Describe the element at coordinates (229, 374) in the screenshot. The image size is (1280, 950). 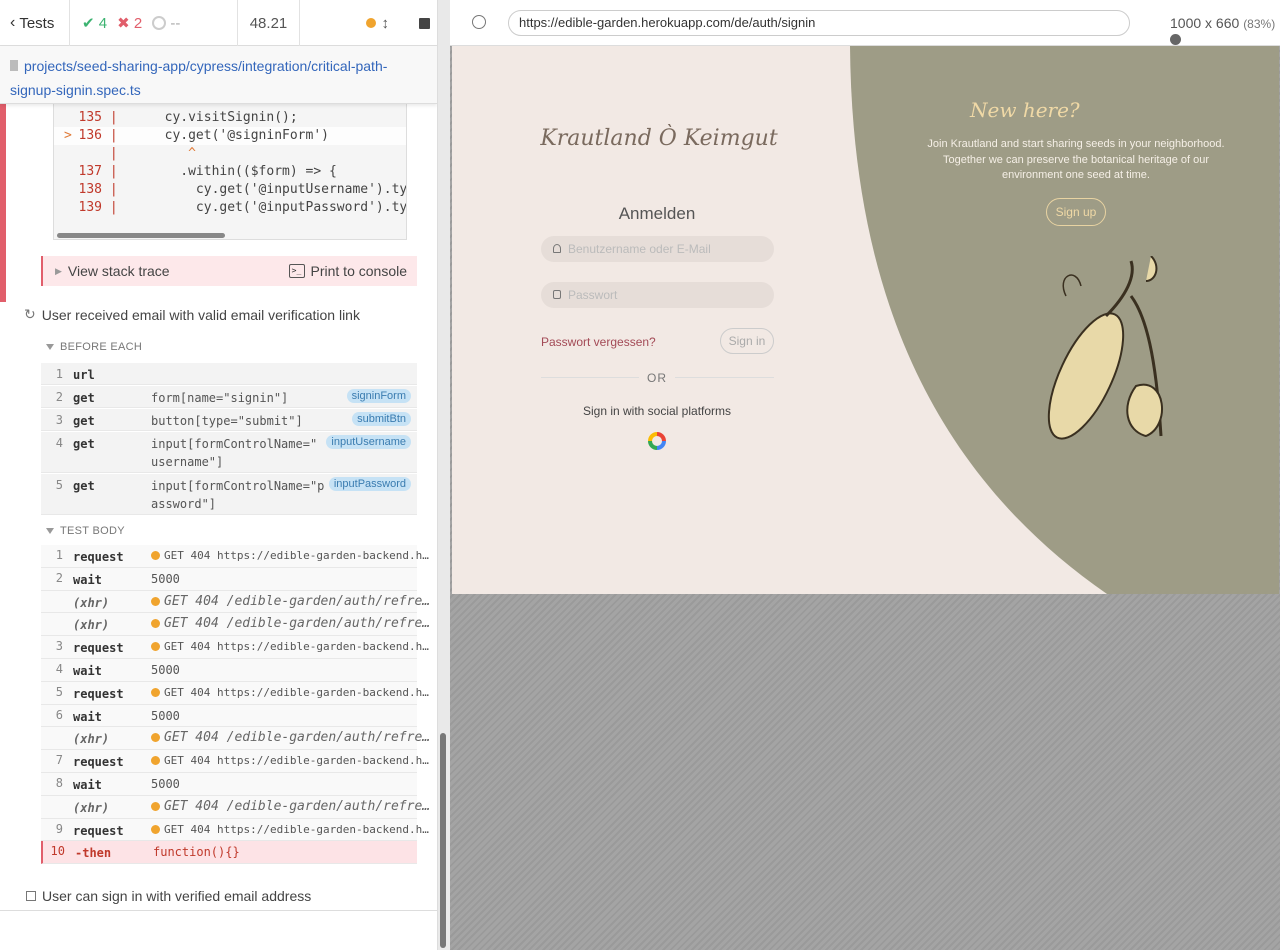
I see `command-row: 1 url` at that location.